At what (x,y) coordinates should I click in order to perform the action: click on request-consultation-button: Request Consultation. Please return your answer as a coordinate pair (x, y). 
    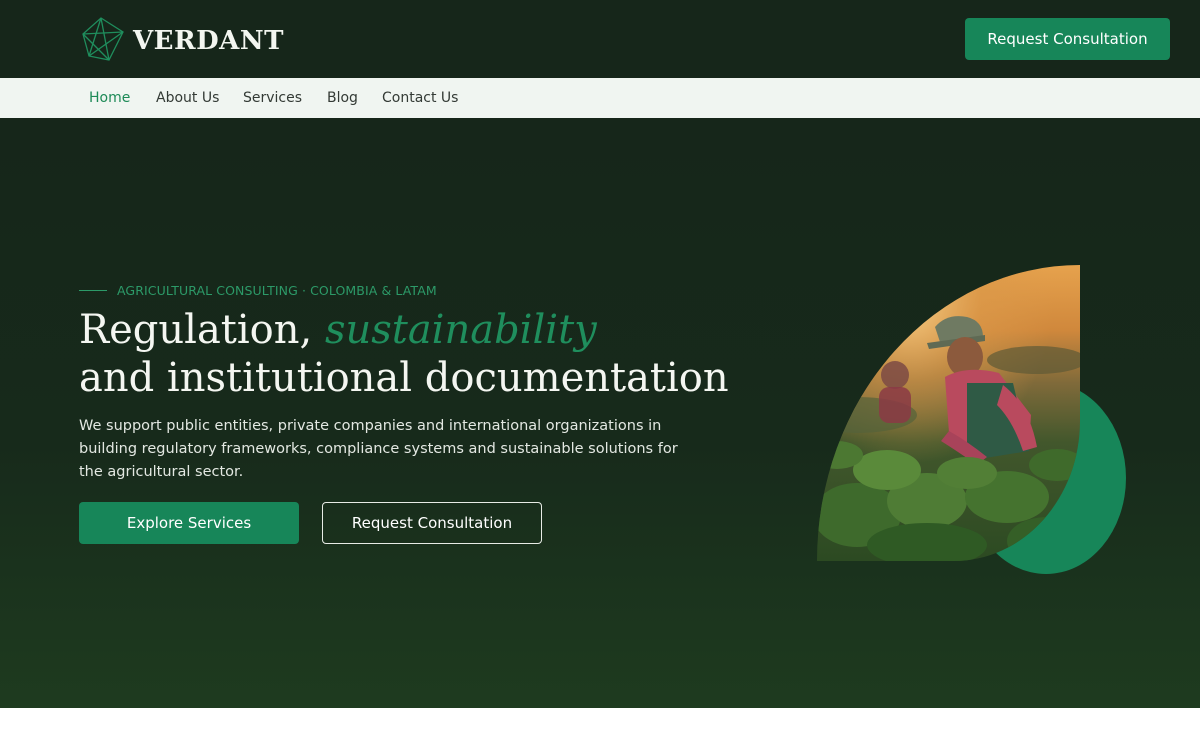
    Looking at the image, I should click on (432, 523).